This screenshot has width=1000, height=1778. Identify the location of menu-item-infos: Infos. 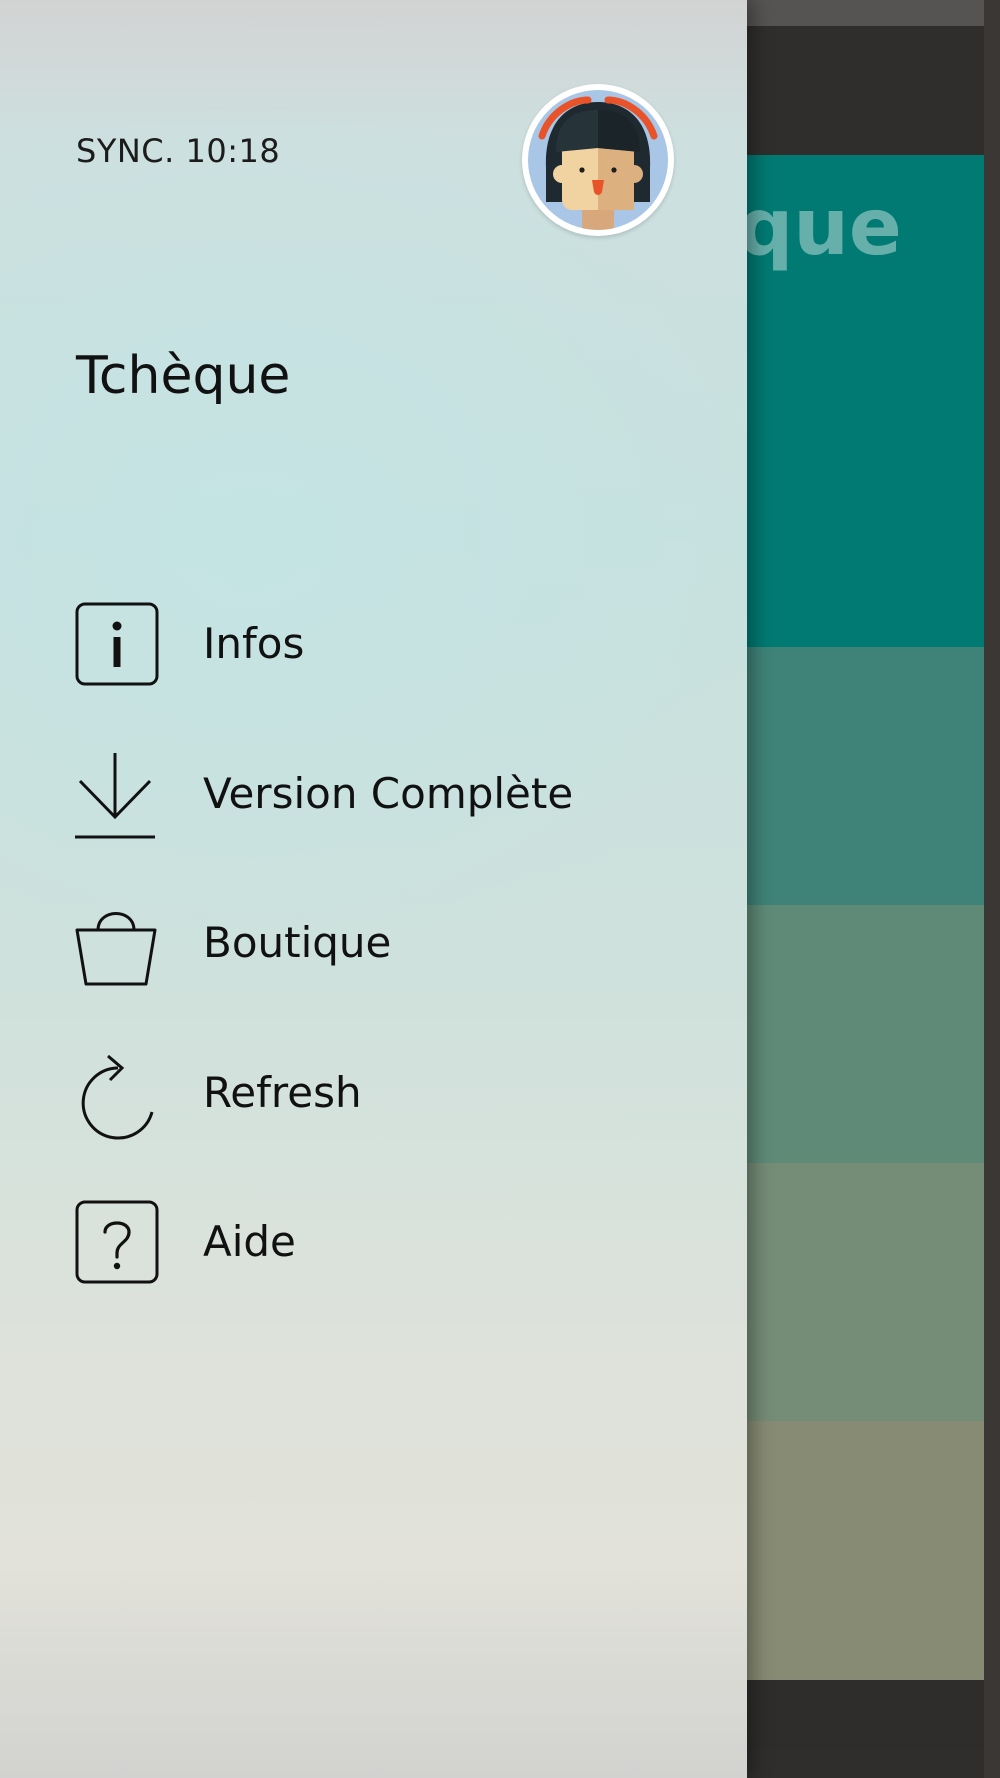
(380, 645).